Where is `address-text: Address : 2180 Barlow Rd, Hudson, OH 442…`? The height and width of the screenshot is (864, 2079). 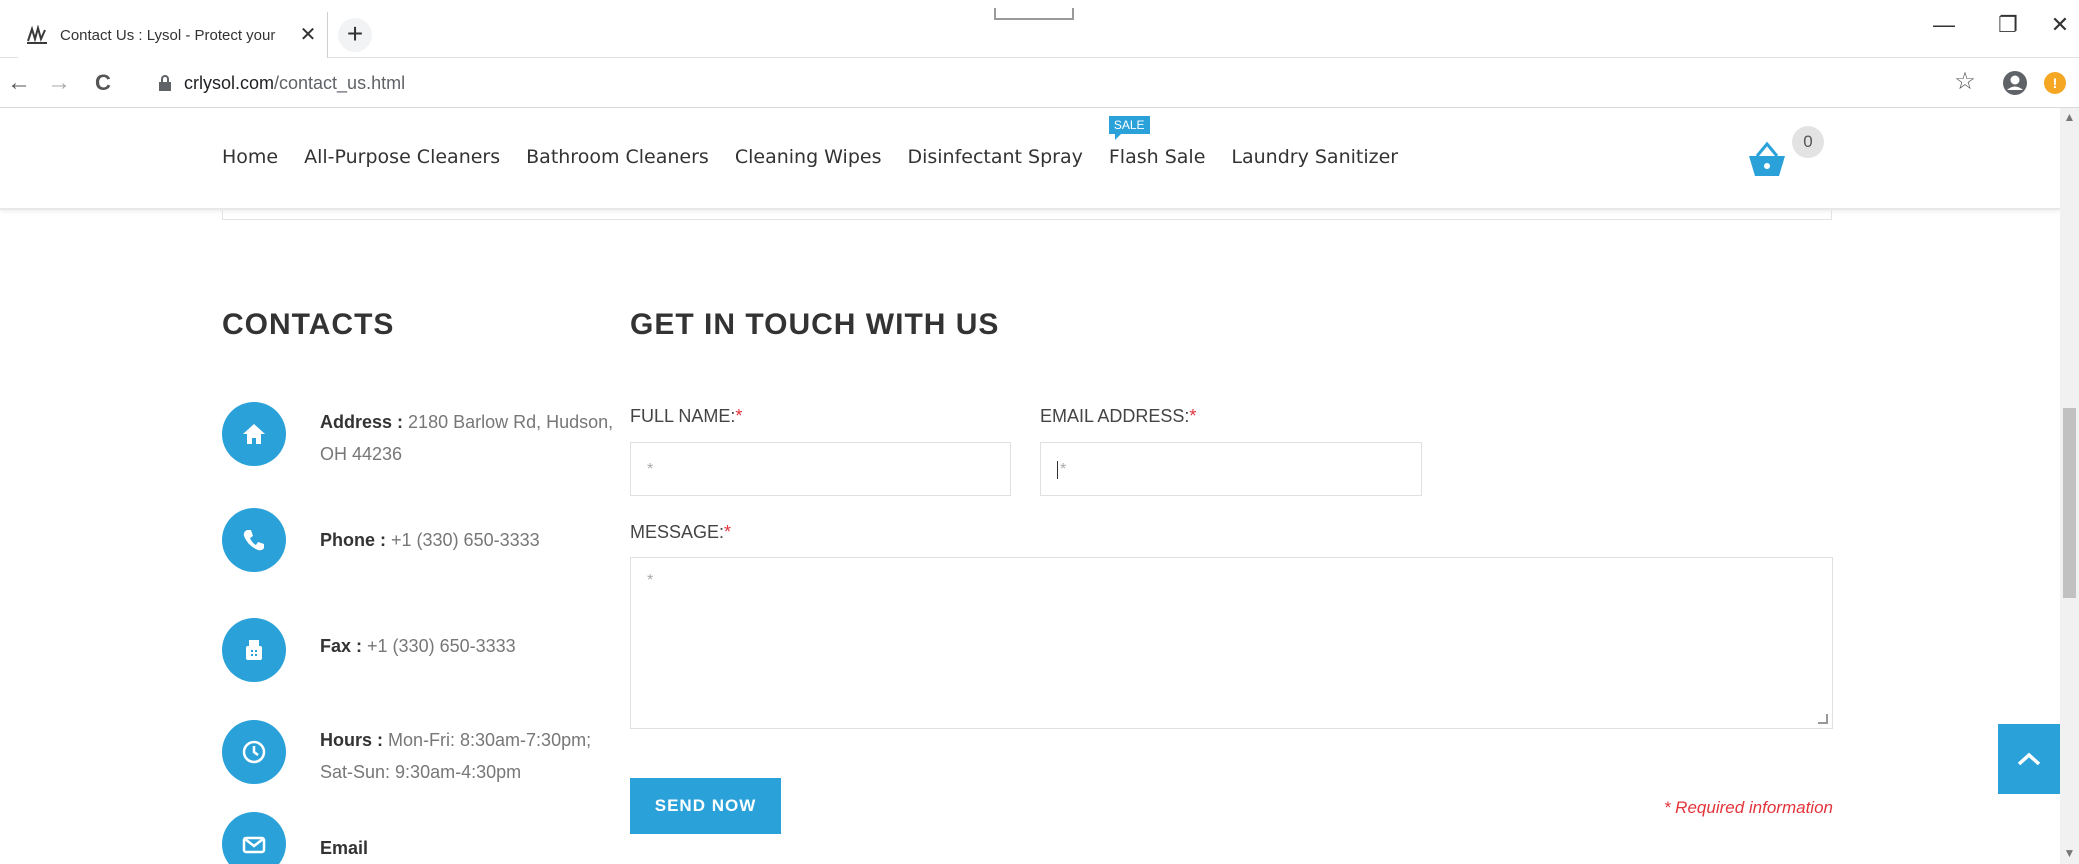 address-text: Address : 2180 Barlow Rd, Hudson, OH 442… is located at coordinates (470, 438).